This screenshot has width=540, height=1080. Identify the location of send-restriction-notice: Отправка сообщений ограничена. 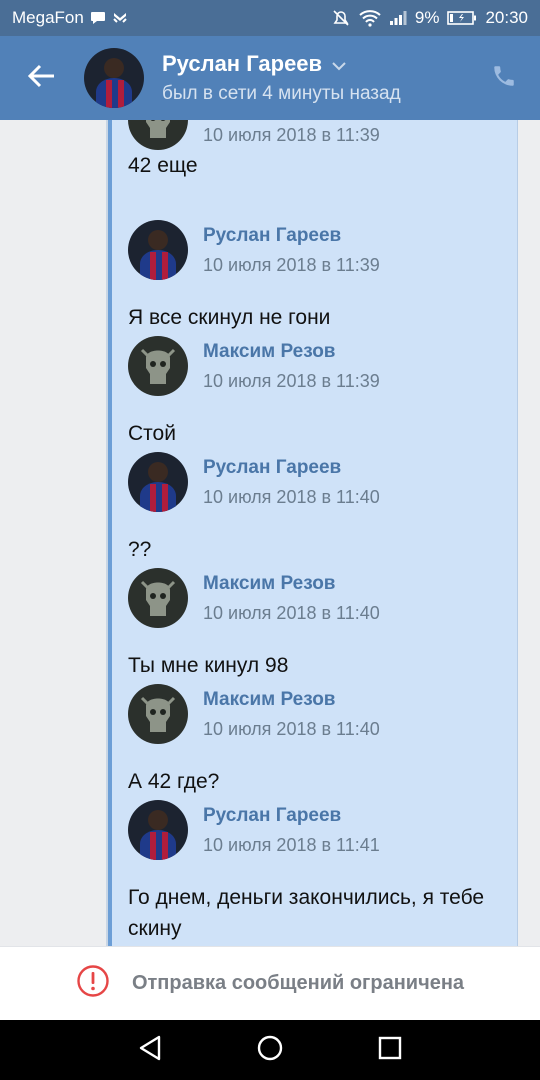
(270, 983).